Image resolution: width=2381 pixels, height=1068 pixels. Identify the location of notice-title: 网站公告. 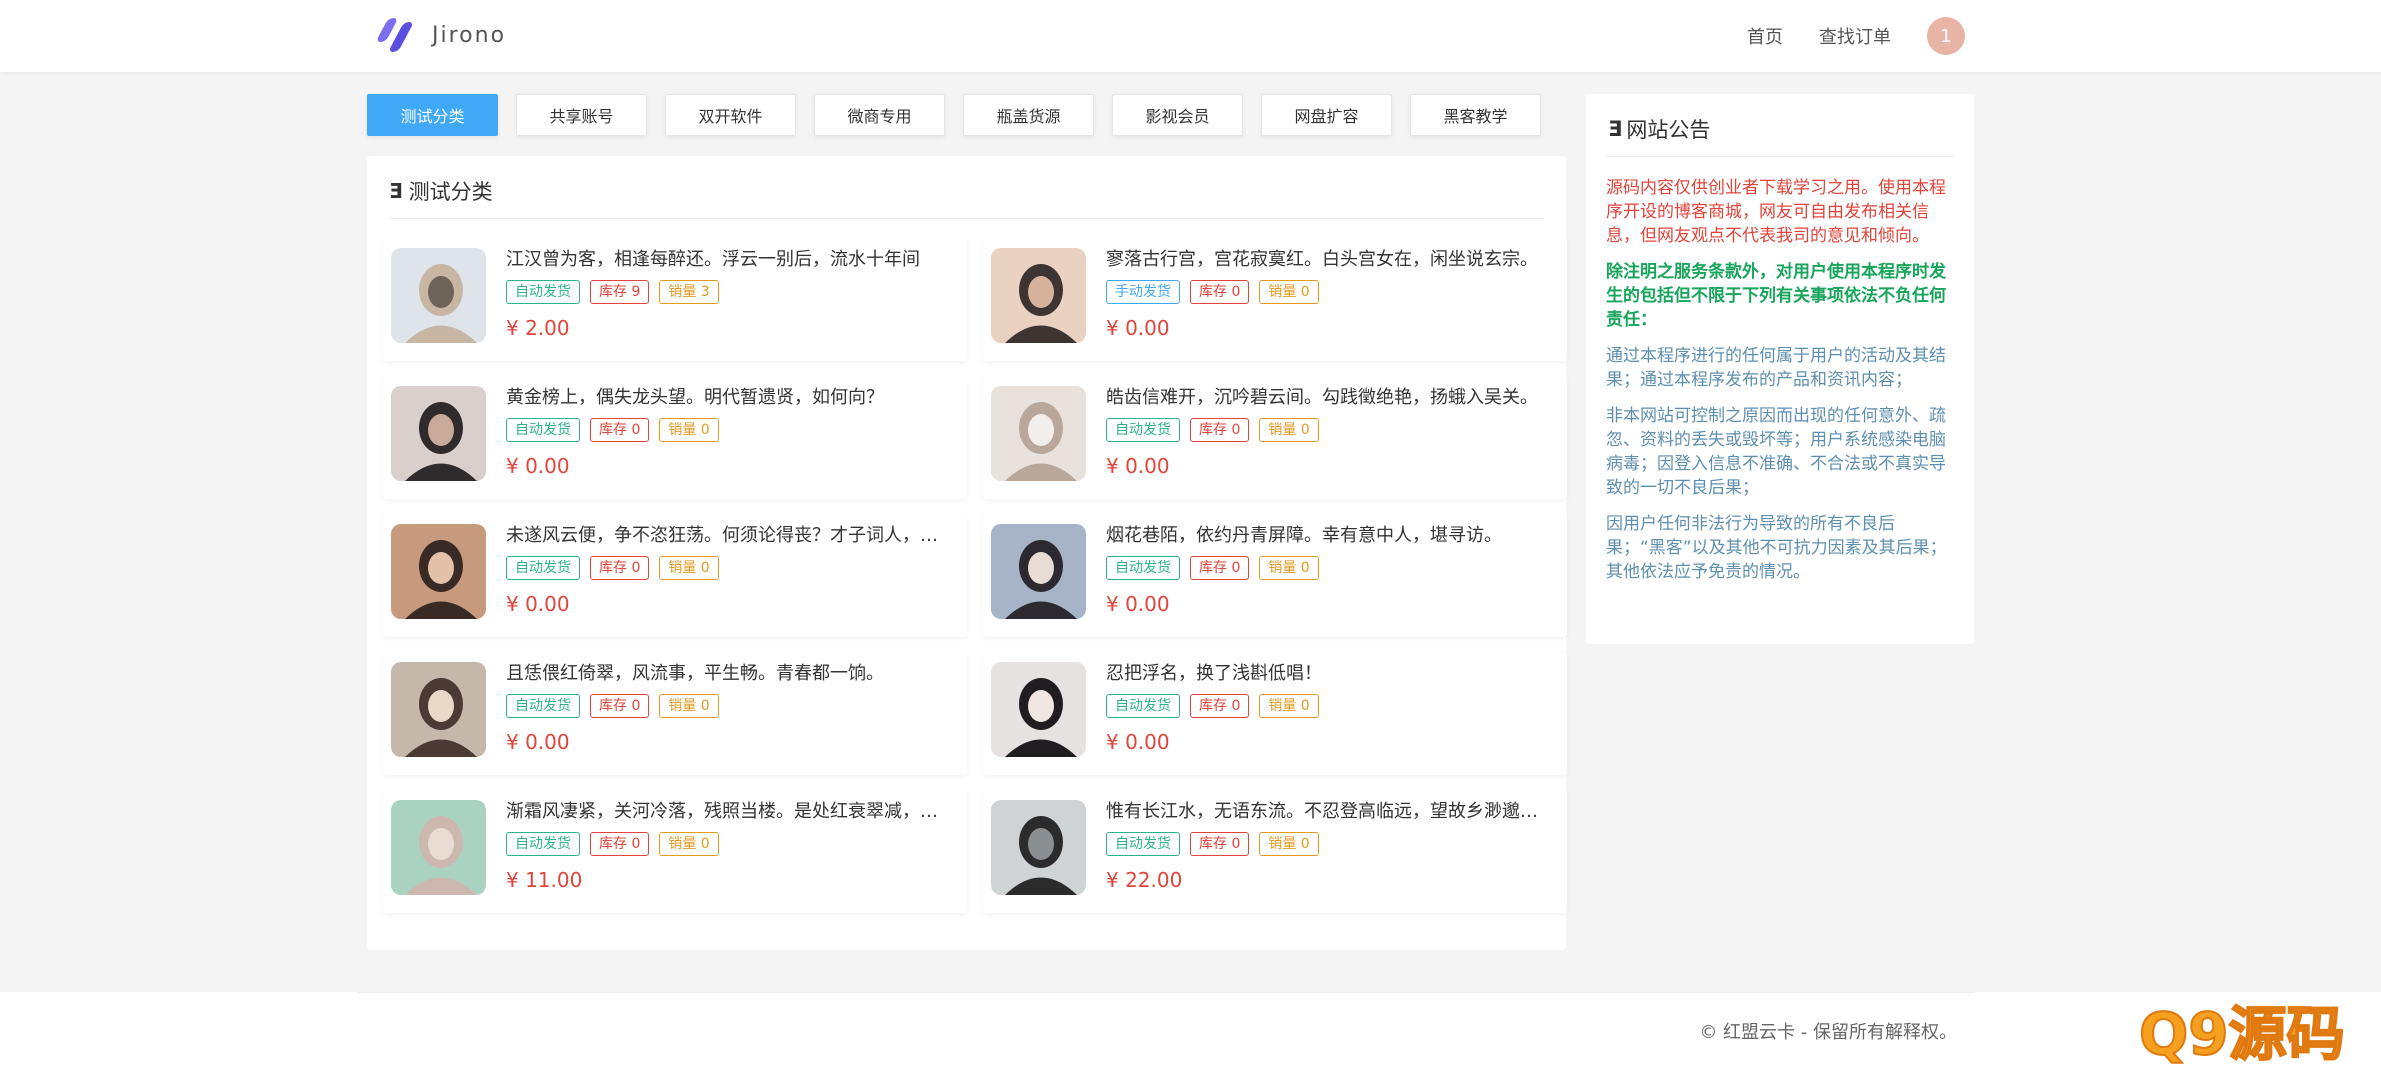
(1668, 130).